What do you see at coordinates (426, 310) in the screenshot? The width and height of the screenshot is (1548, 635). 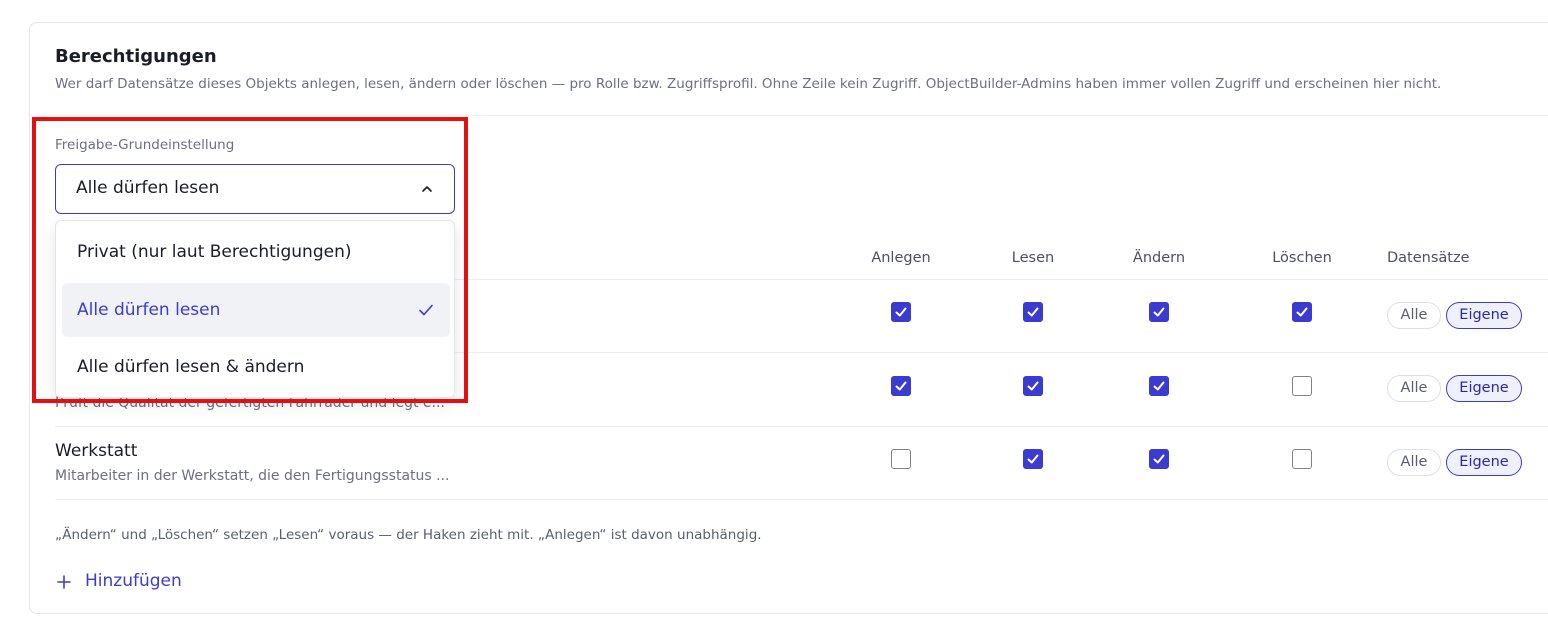 I see `checkmark-icon` at bounding box center [426, 310].